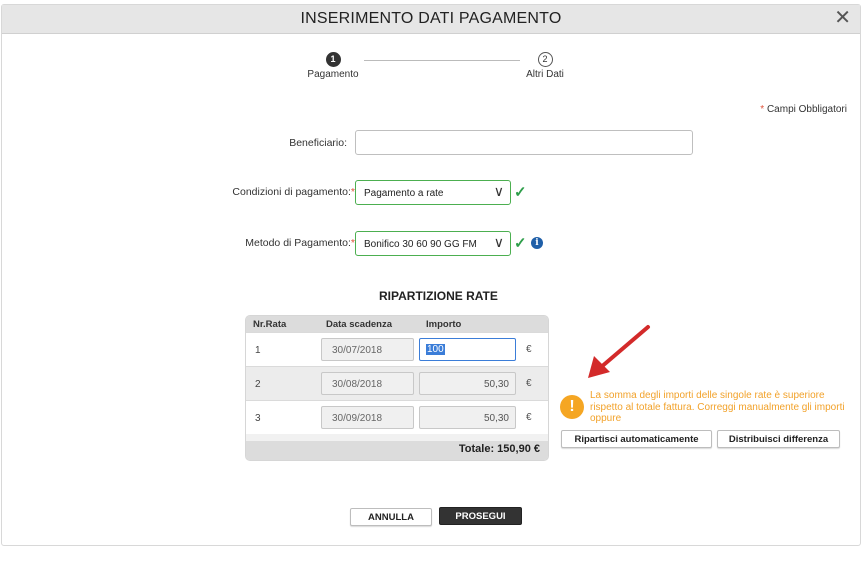 The width and height of the screenshot is (863, 561). What do you see at coordinates (333, 59) in the screenshot?
I see `step-number: 1` at bounding box center [333, 59].